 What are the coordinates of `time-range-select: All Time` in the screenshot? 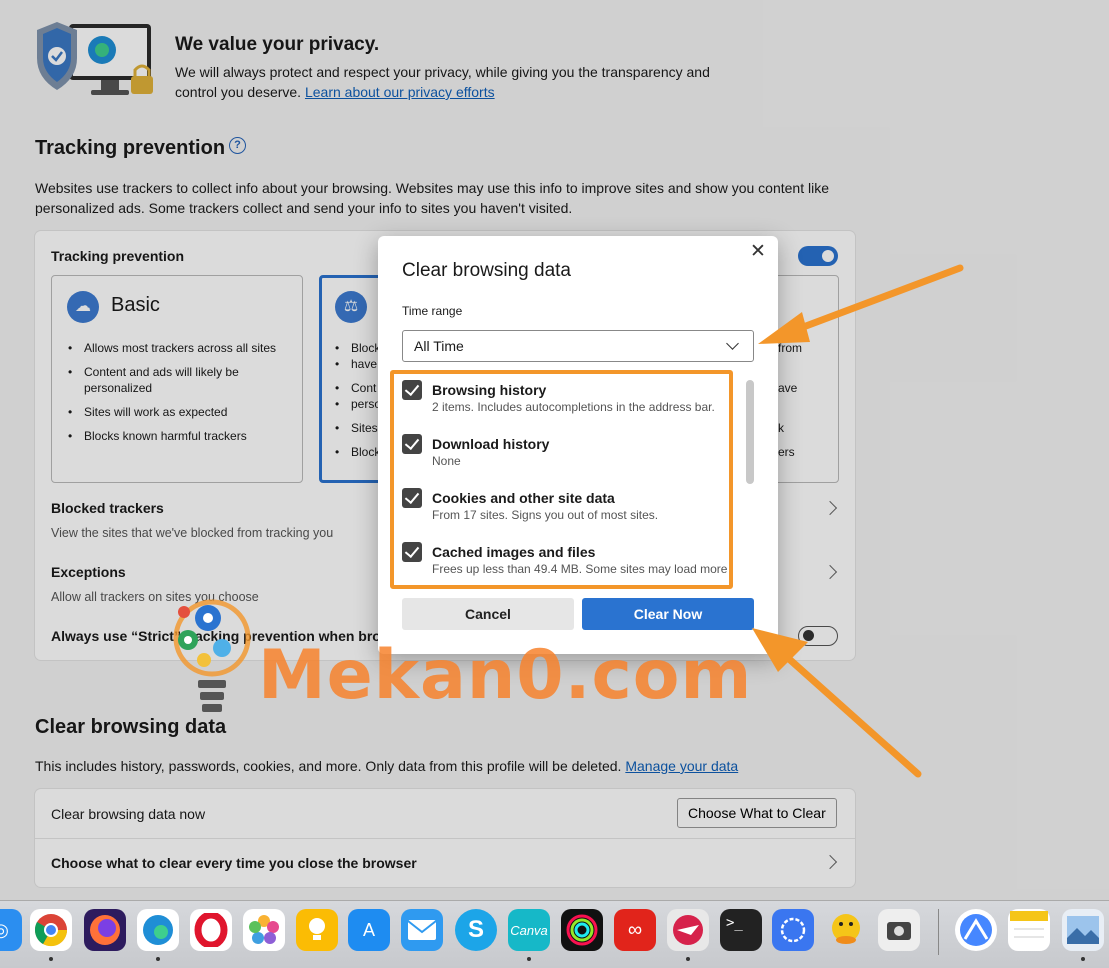 It's located at (578, 346).